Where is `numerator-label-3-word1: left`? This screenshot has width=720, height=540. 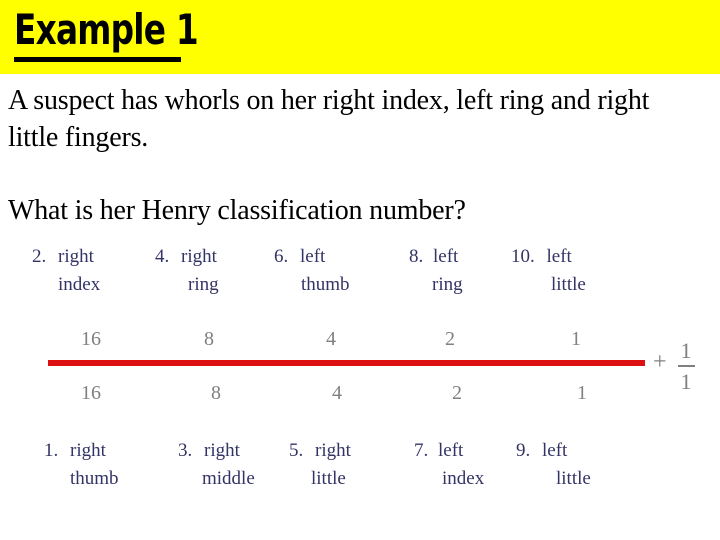
numerator-label-3-word1: left is located at coordinates (446, 256).